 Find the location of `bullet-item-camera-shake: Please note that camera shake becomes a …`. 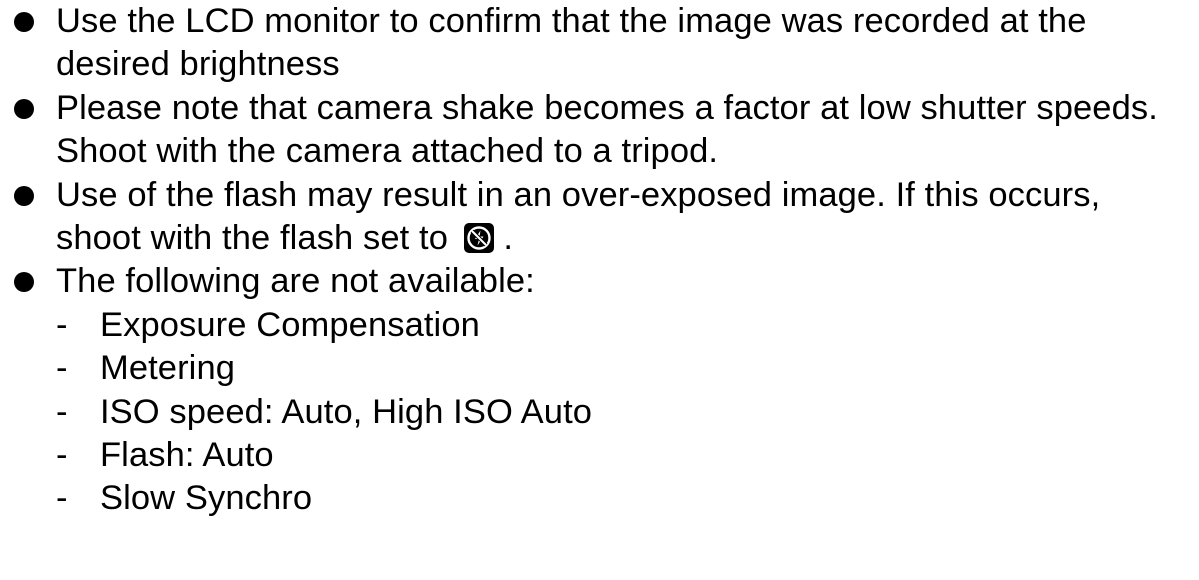

bullet-item-camera-shake: Please note that camera shake becomes a … is located at coordinates (604, 130).